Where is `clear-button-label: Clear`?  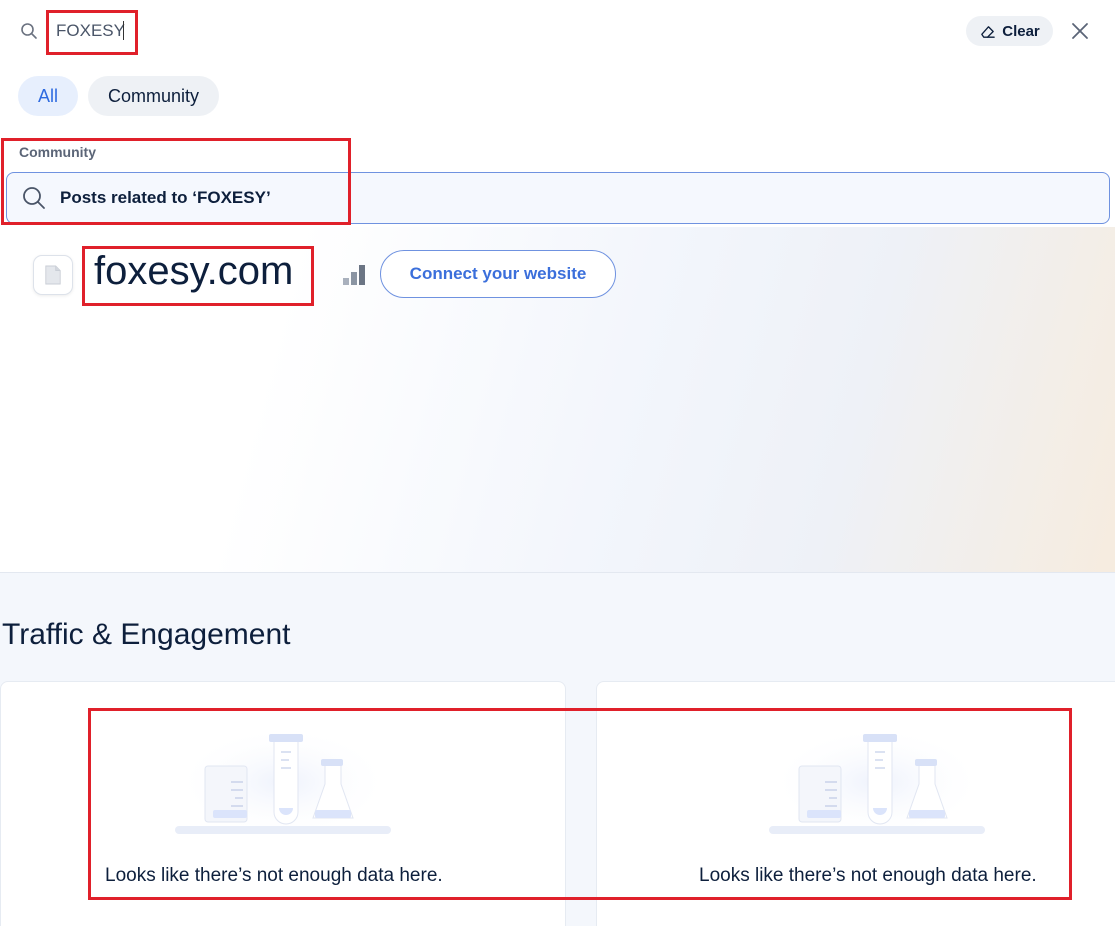
clear-button-label: Clear is located at coordinates (1021, 31).